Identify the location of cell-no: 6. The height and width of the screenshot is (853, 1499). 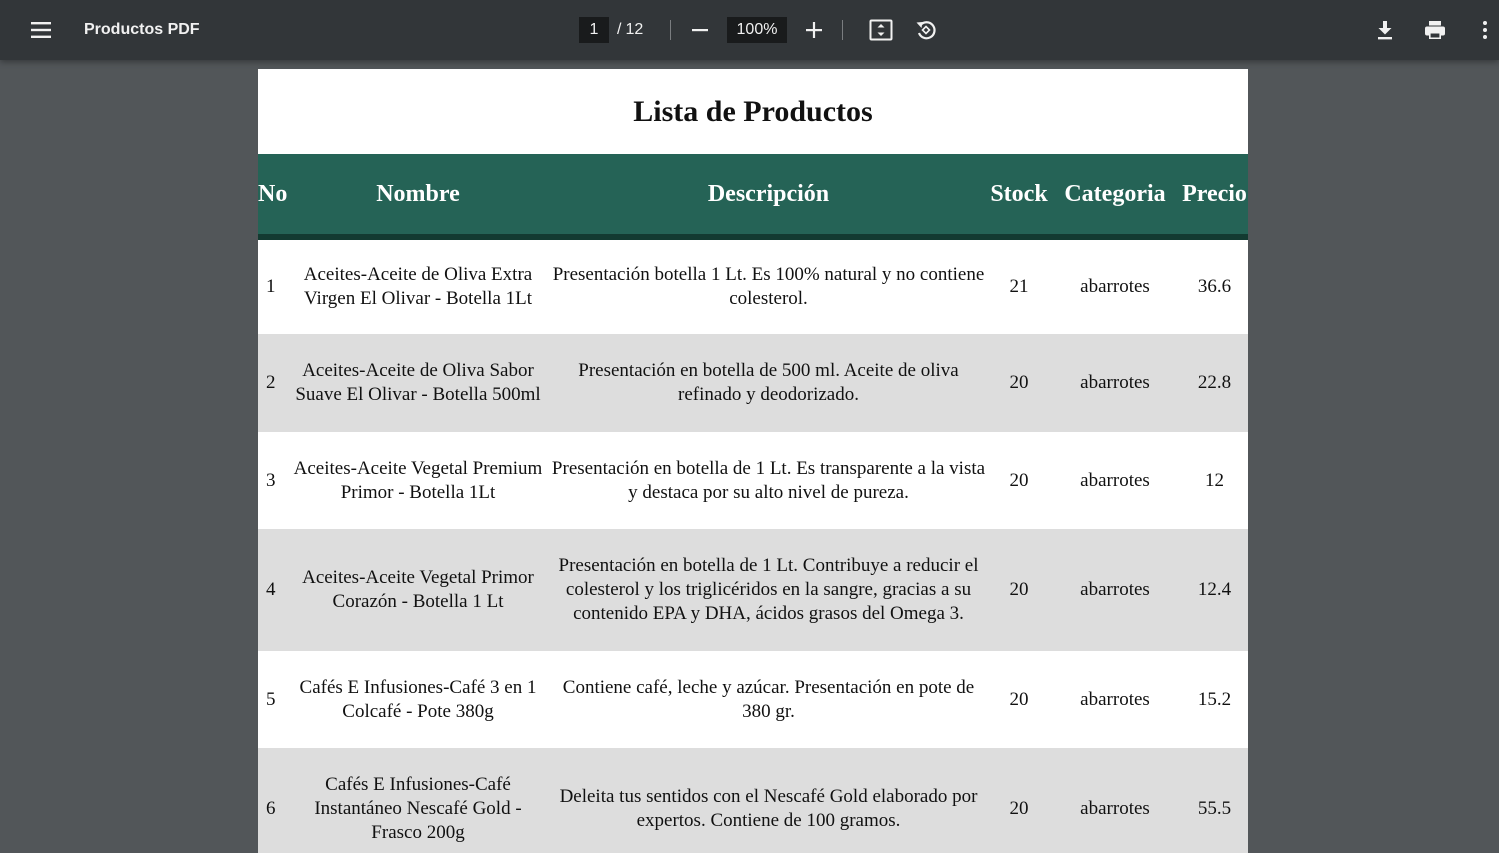
(273, 800).